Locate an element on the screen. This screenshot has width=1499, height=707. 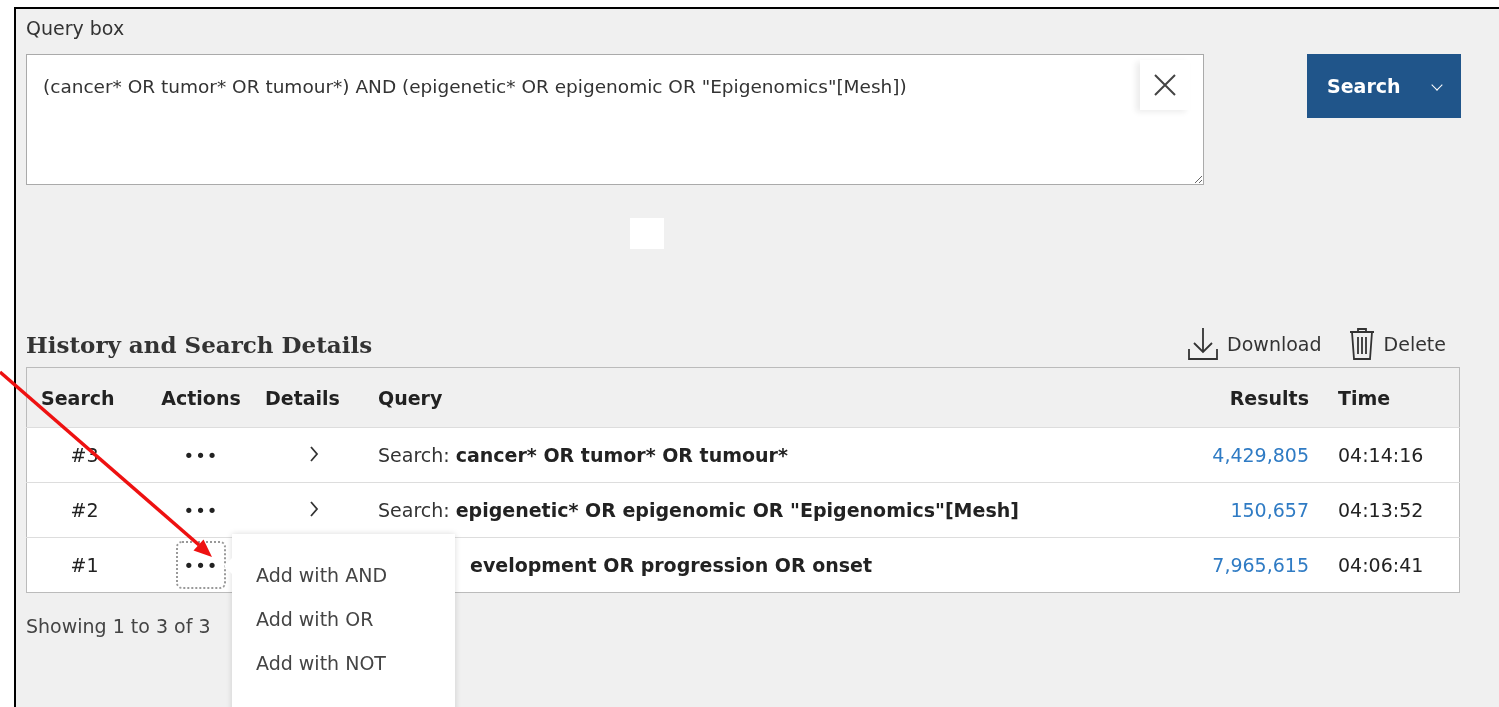
table-cell: 04:14:16 is located at coordinates (1385, 455).